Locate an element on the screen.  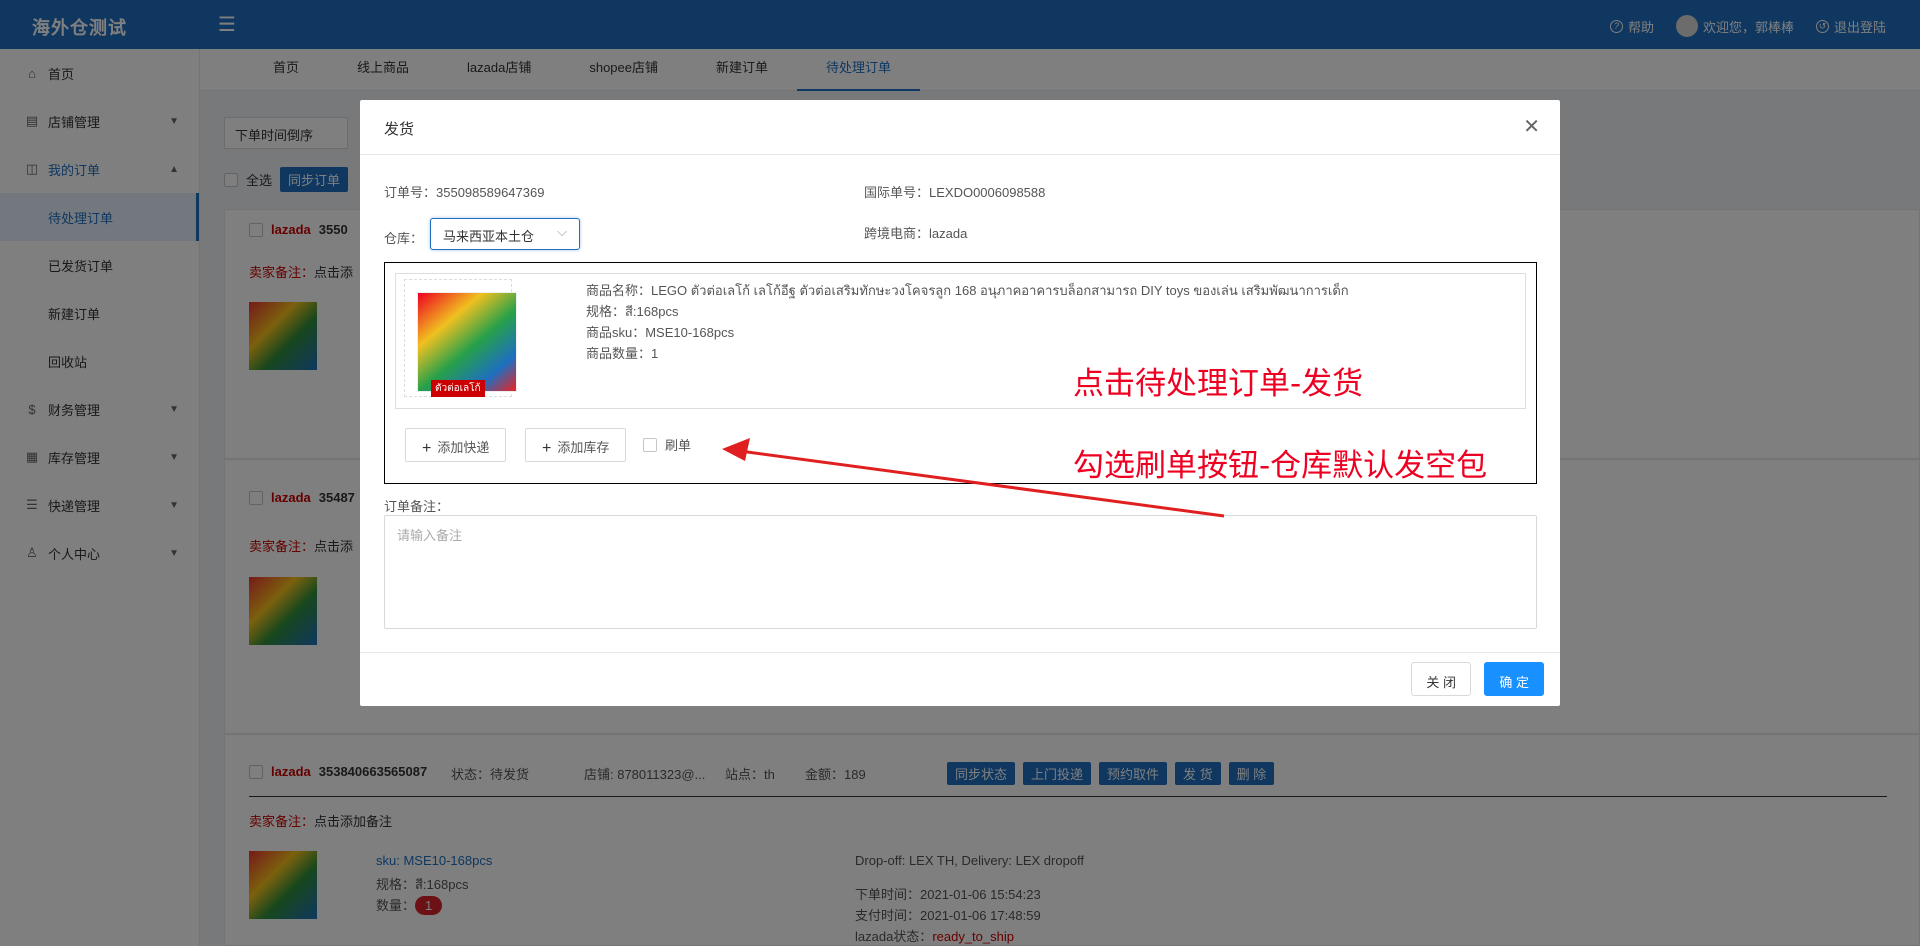
annotation-brush-order: 勾选刷单按钮-仓库默认发空包 is located at coordinates (1280, 466).